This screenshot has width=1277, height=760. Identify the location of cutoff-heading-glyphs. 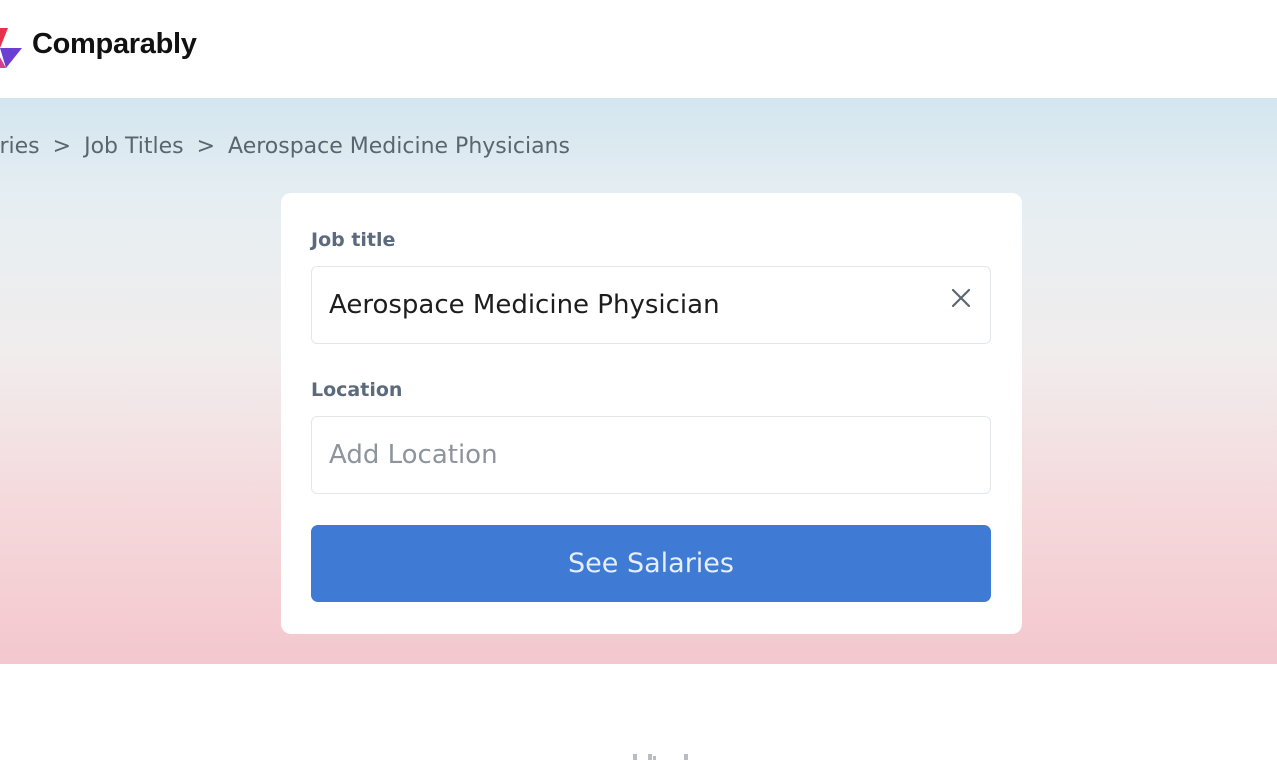
(660, 757).